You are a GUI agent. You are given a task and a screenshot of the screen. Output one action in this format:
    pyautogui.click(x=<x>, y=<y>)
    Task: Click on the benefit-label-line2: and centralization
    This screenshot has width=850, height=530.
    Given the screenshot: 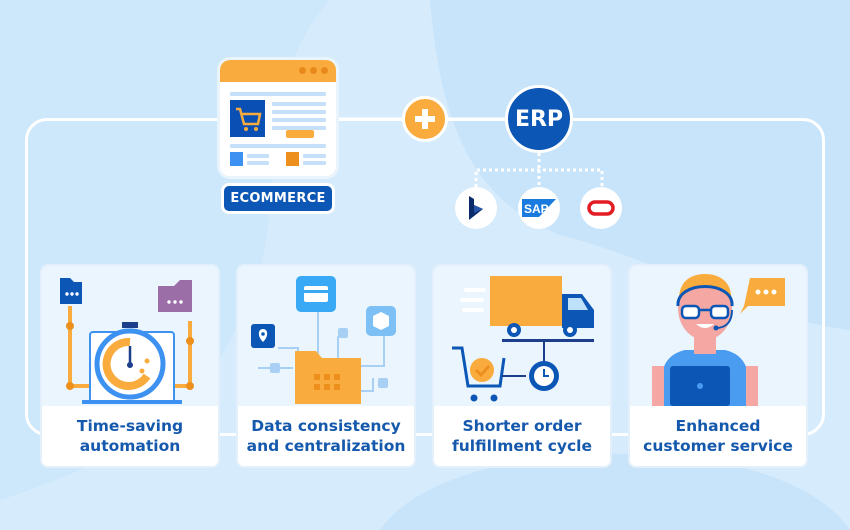 What is the action you would take?
    pyautogui.click(x=326, y=446)
    